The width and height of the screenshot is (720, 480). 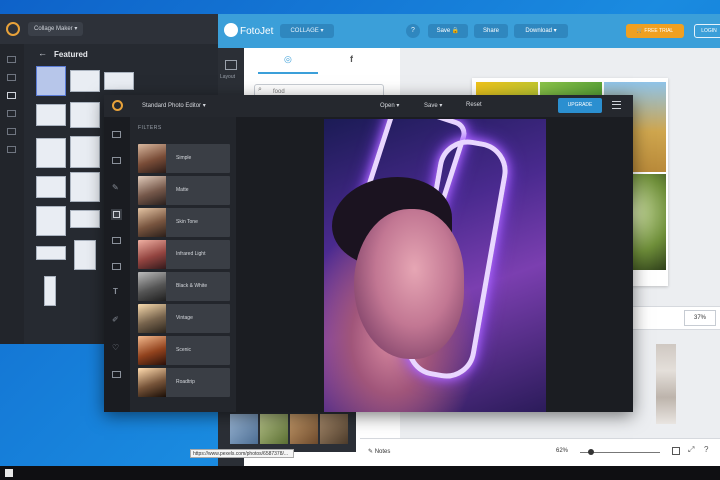 I want to click on filter-item: Vintage, so click(x=184, y=318).